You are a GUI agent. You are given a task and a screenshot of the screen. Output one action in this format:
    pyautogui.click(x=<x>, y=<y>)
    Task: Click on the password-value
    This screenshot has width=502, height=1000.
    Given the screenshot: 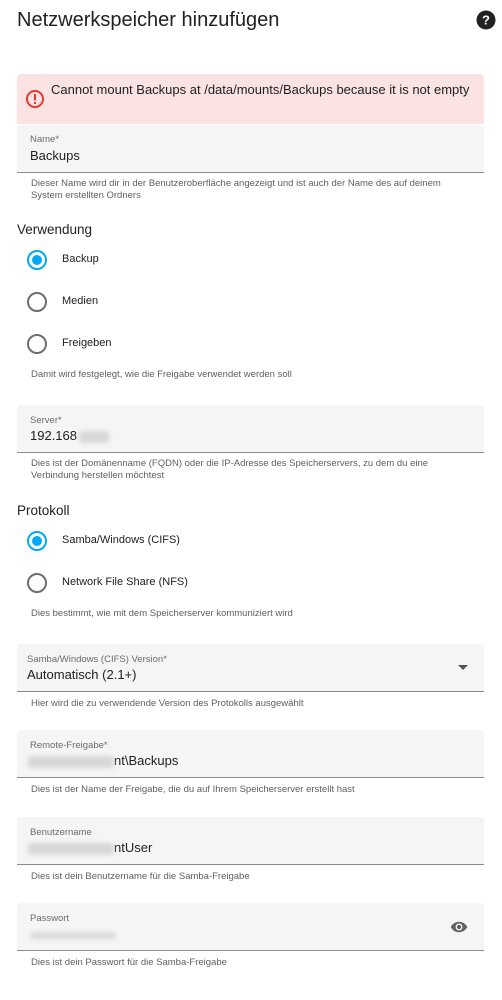 What is the action you would take?
    pyautogui.click(x=73, y=934)
    